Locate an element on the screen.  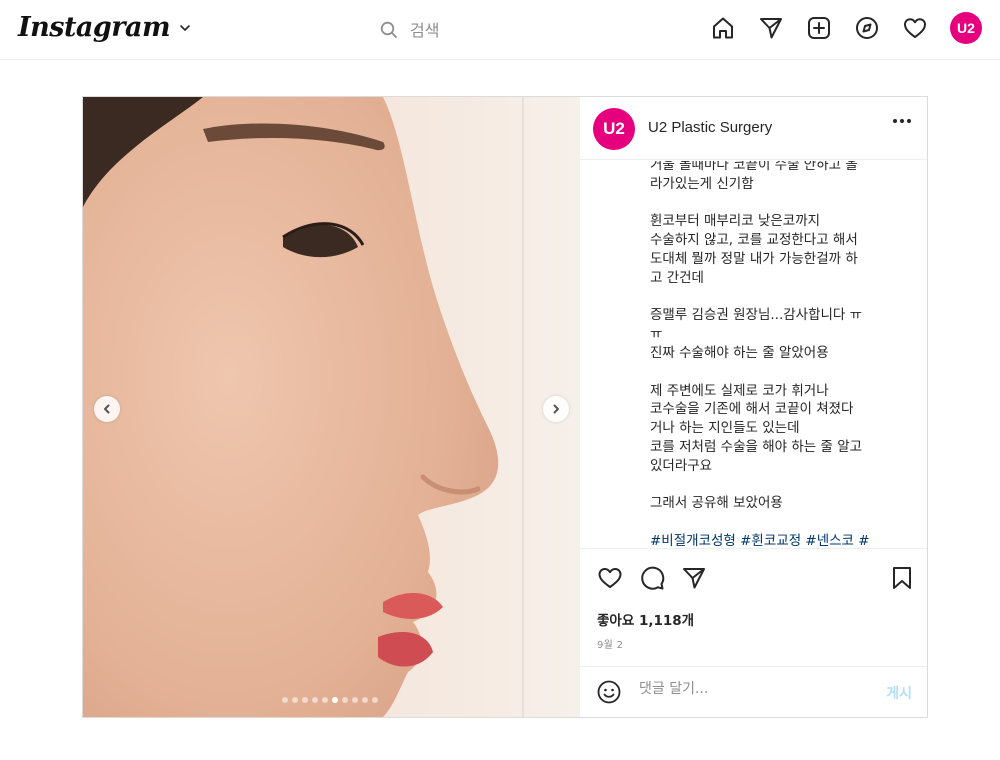
profile-avatar-text: U2 is located at coordinates (966, 28).